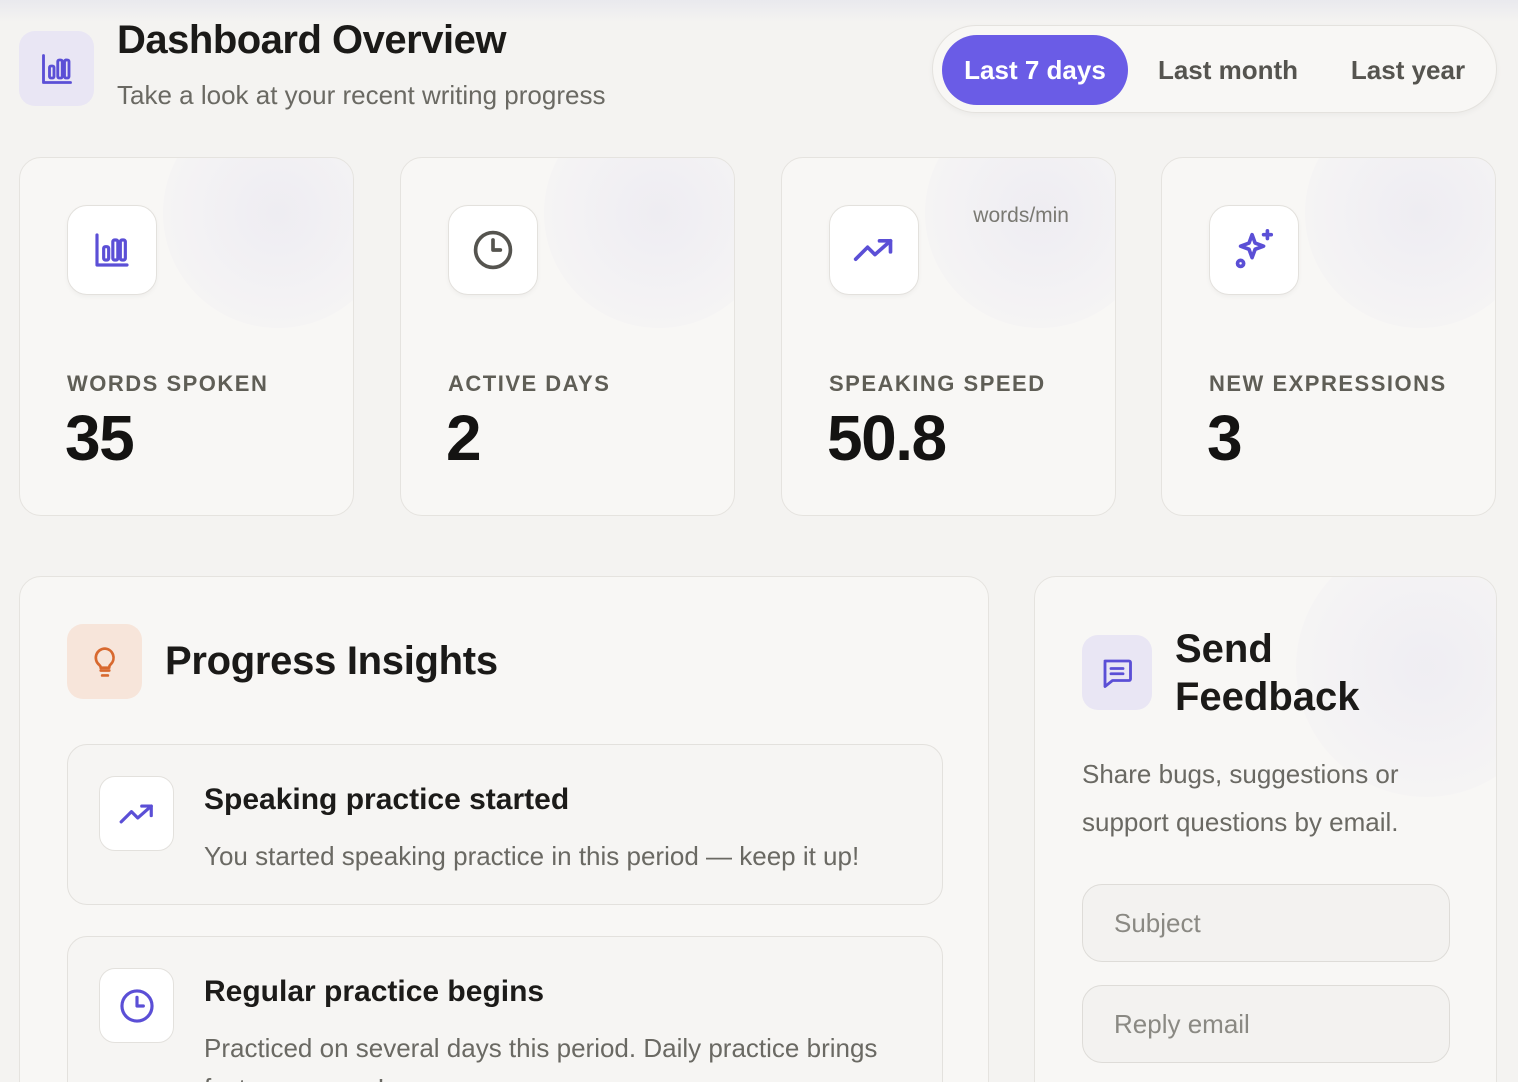 The width and height of the screenshot is (1518, 1082). Describe the element at coordinates (1225, 438) in the screenshot. I see `stat-value: 3` at that location.